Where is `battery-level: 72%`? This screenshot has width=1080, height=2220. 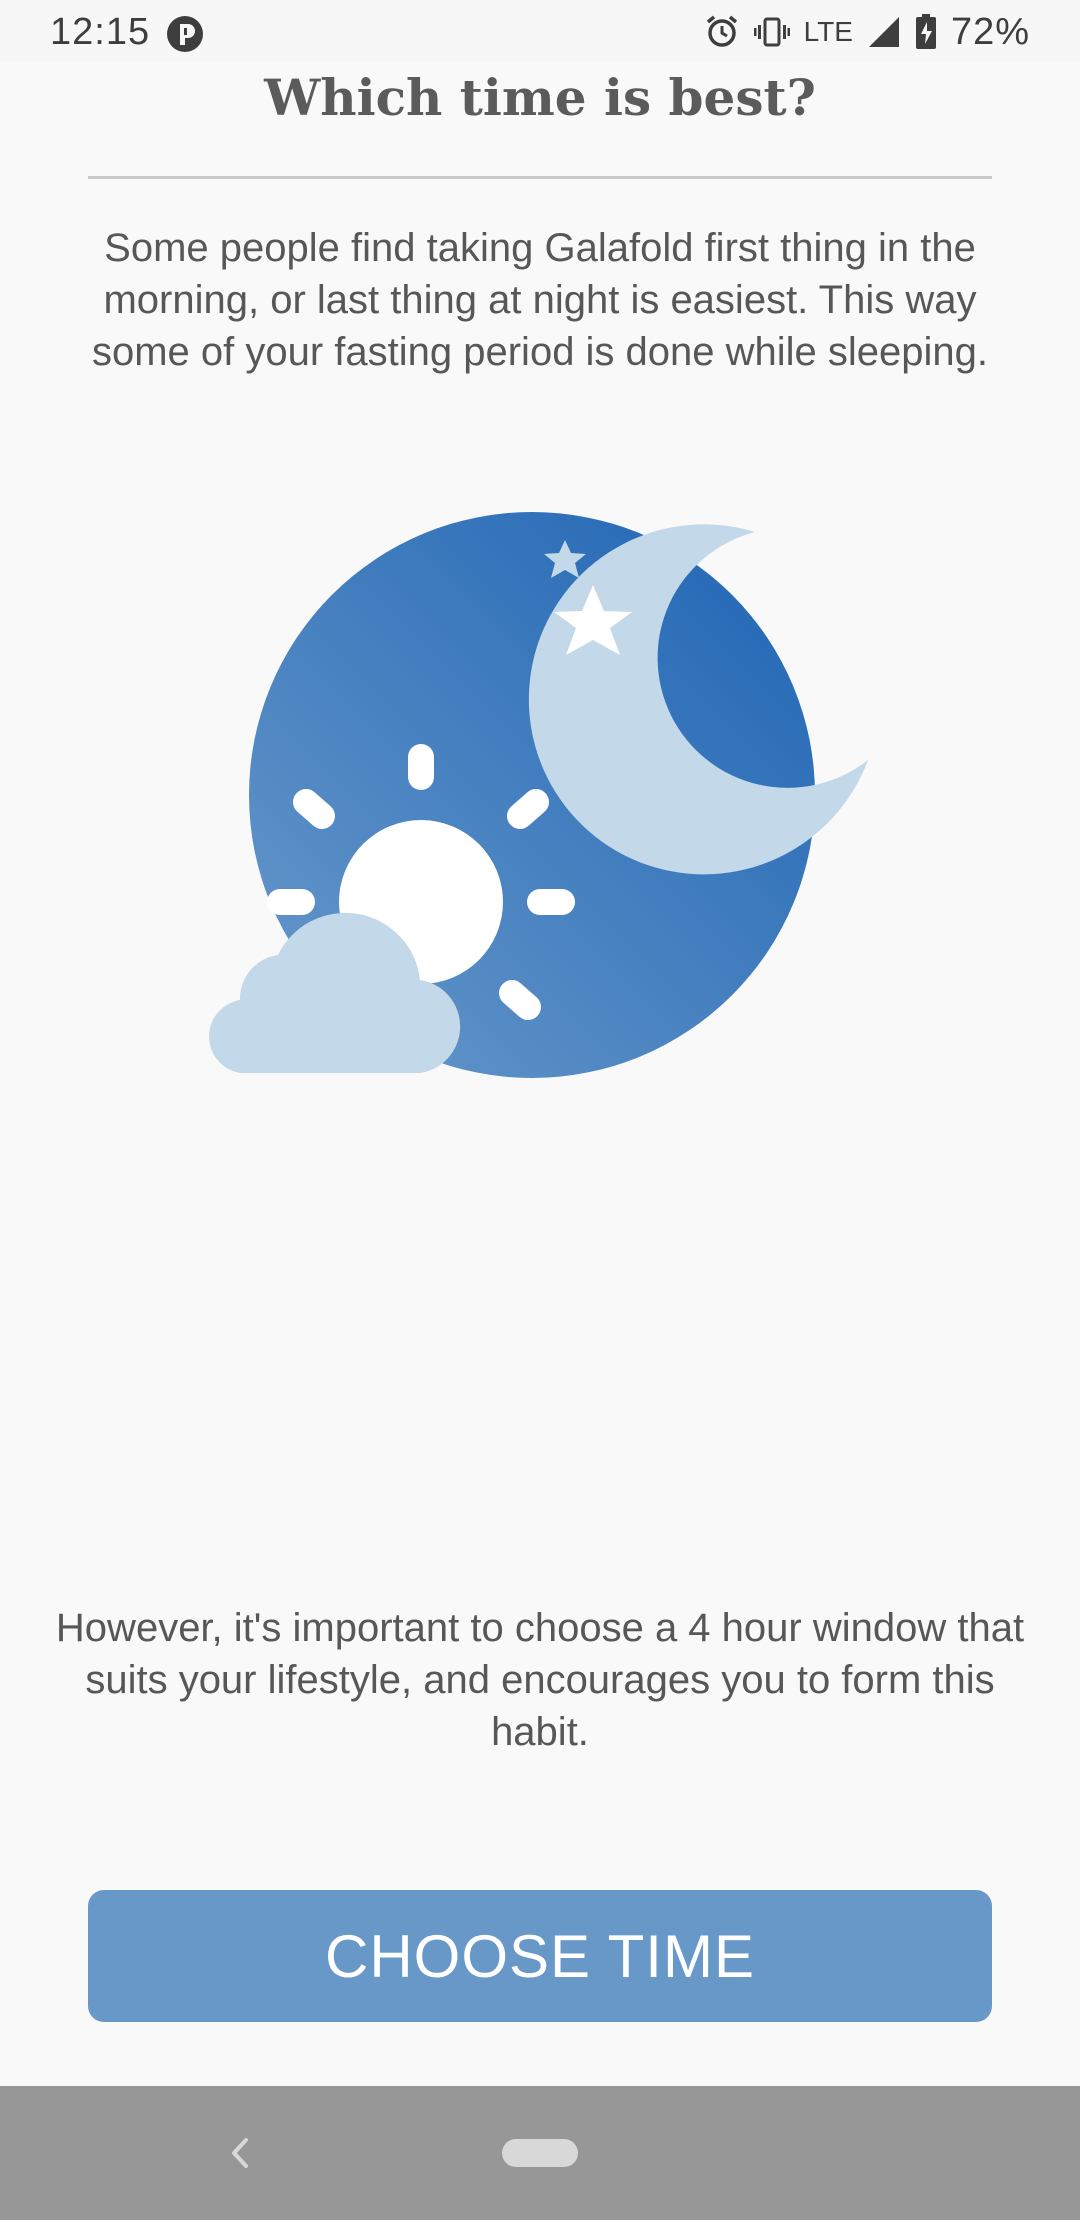 battery-level: 72% is located at coordinates (990, 31).